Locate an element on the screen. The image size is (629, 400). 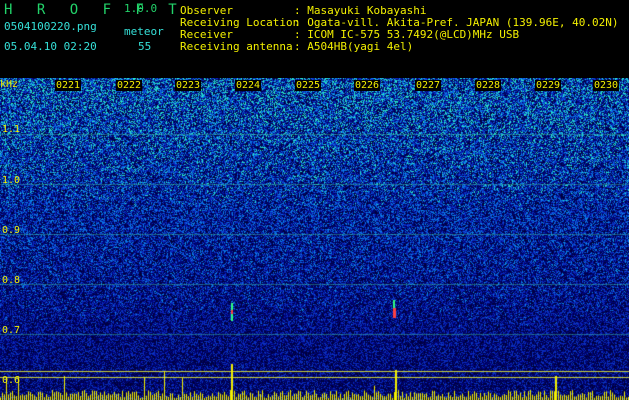
x-tick-0230: 0230 is located at coordinates (606, 85).